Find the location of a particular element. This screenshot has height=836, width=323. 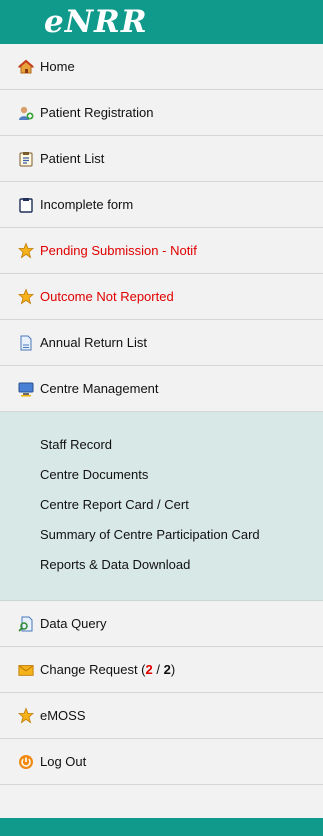

menu-item-annual-return-list: Annual Return List is located at coordinates (161, 343).